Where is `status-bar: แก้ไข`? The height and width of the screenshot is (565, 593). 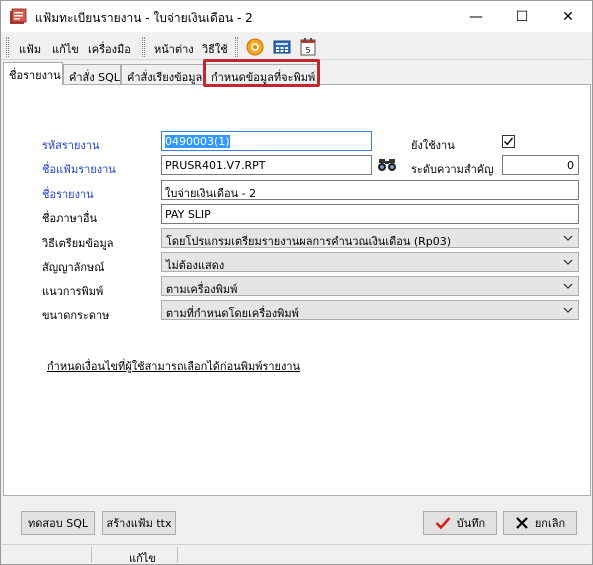 status-bar: แก้ไข is located at coordinates (296, 554).